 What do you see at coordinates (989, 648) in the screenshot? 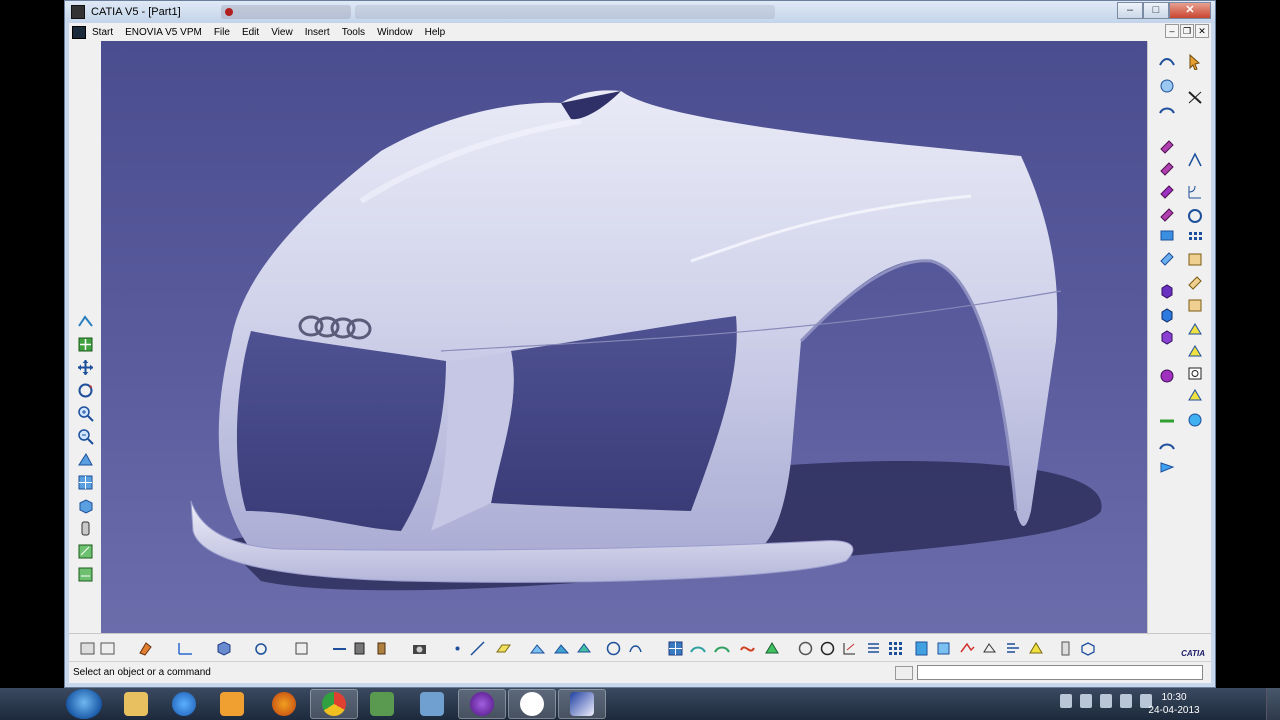
I see `lock-icon` at bounding box center [989, 648].